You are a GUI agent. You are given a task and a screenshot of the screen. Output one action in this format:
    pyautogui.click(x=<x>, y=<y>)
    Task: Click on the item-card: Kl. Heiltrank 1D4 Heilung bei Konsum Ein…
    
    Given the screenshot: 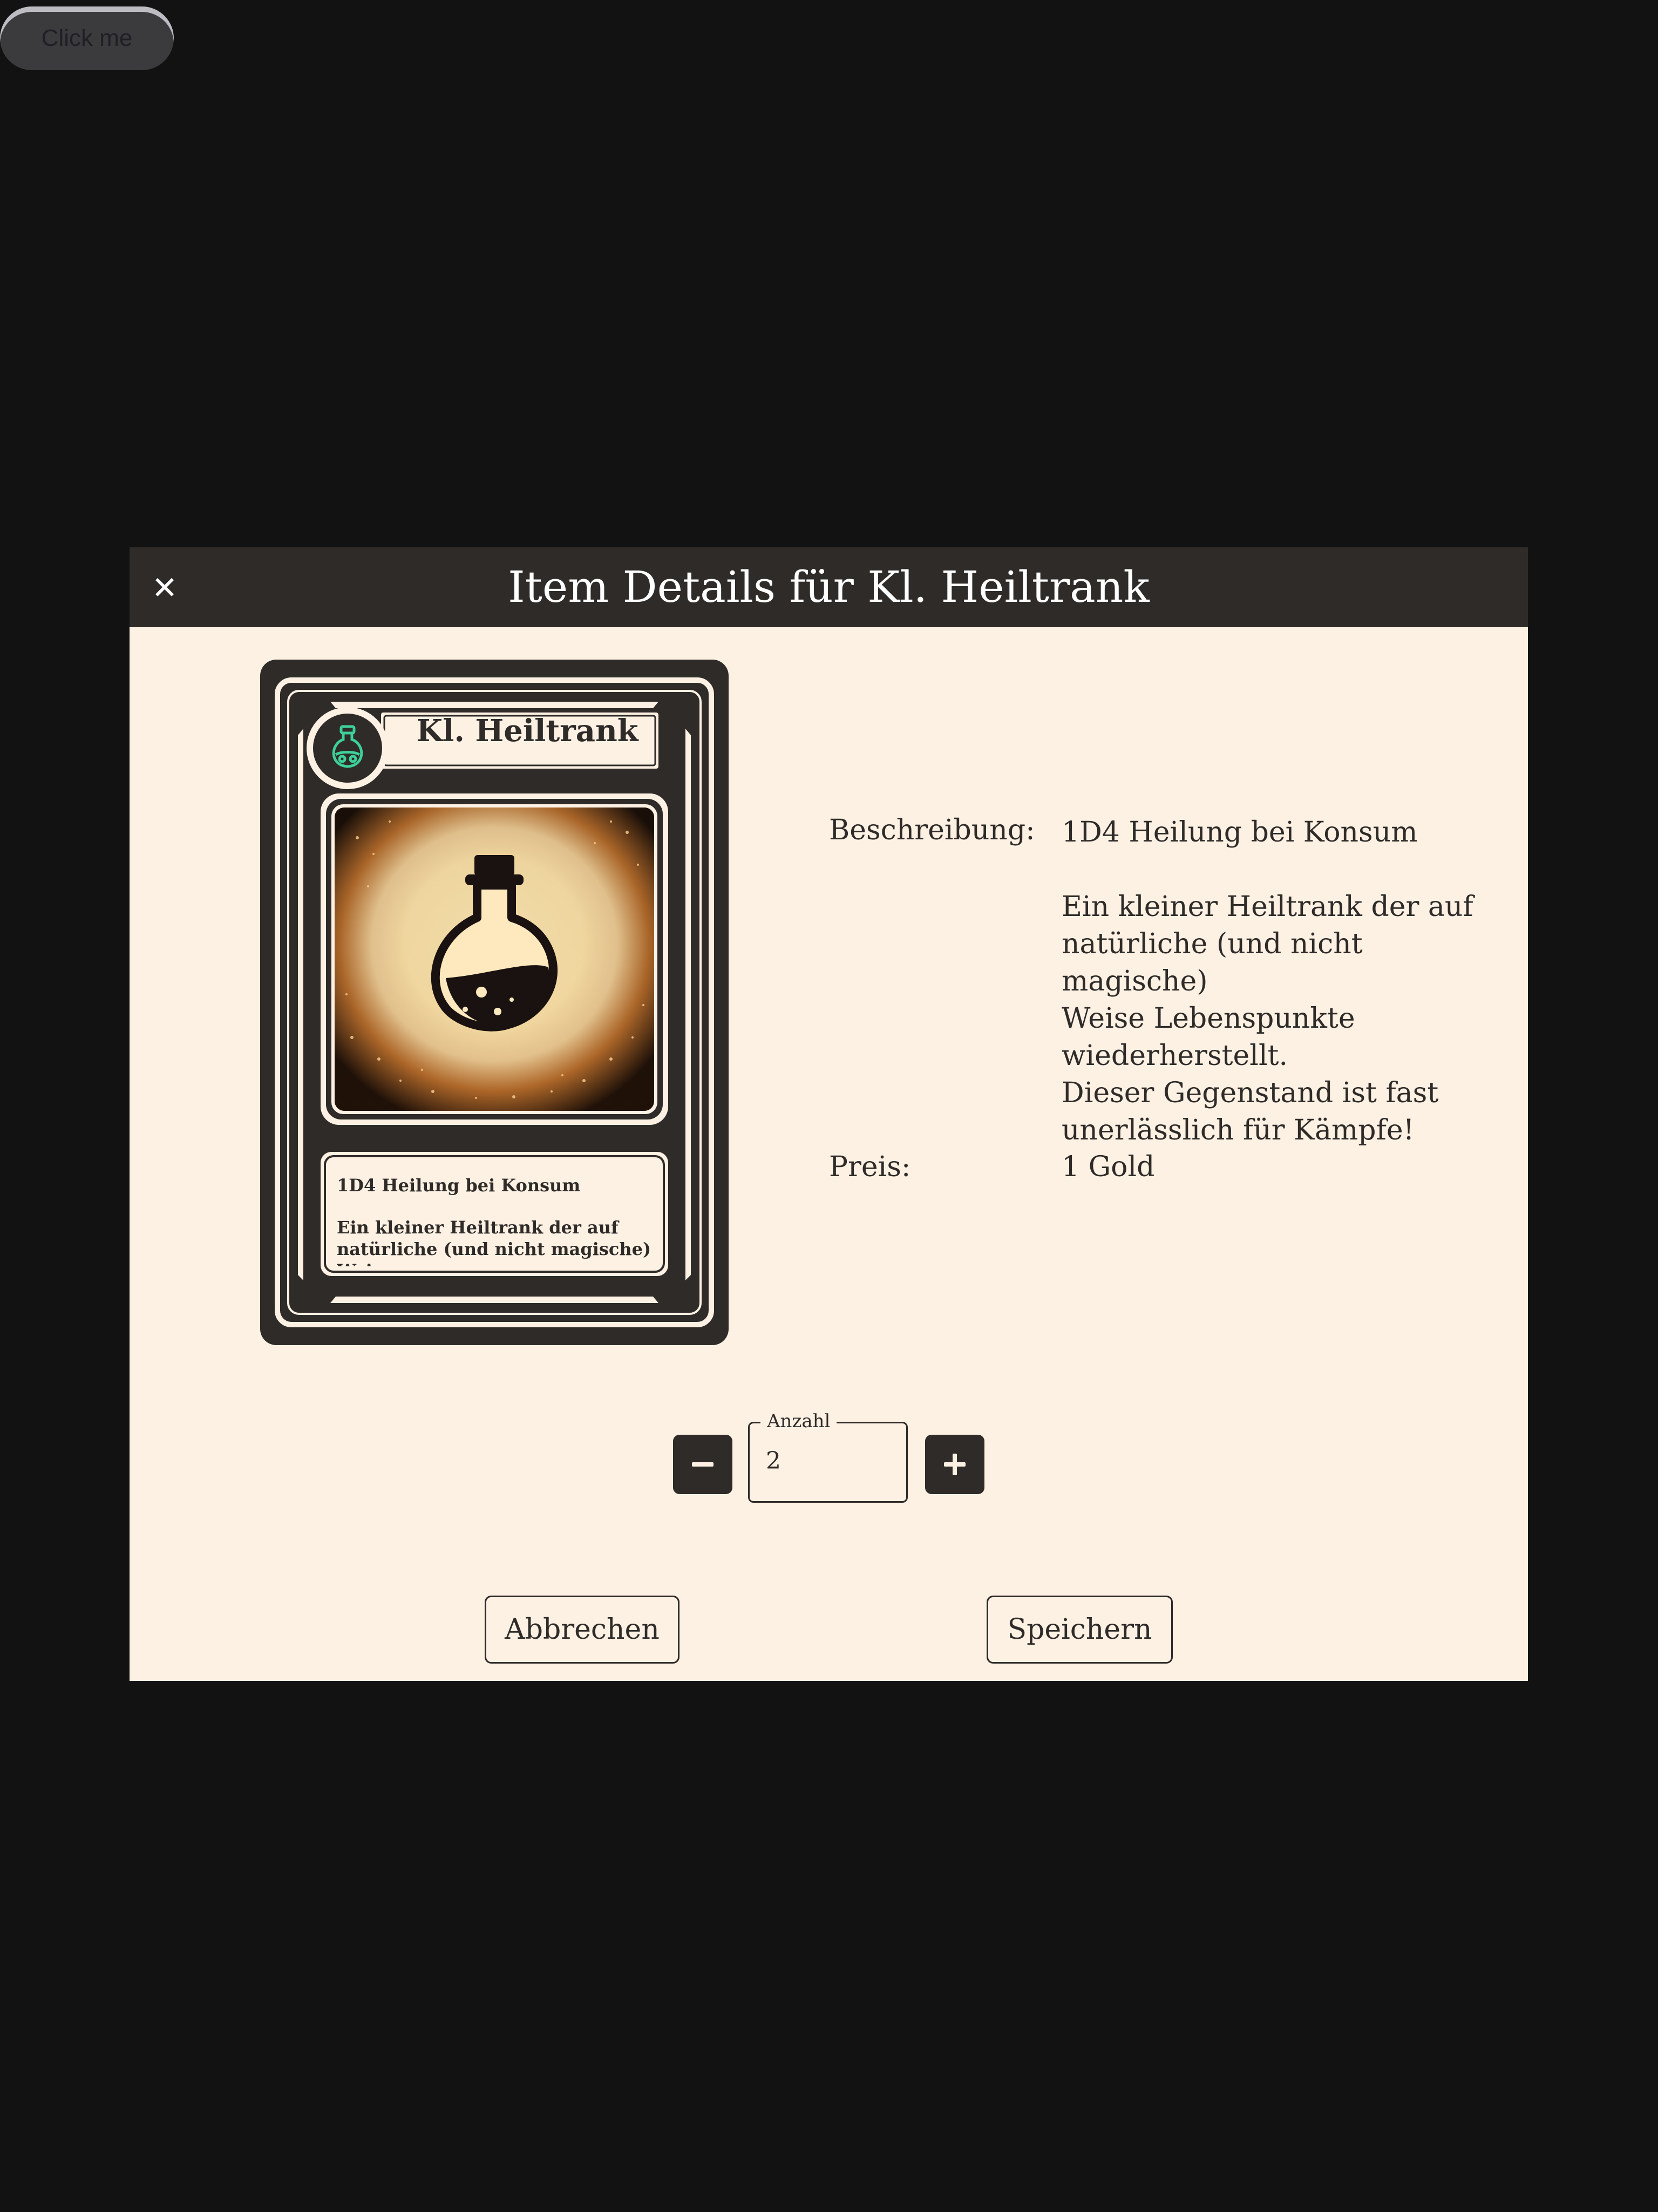 What is the action you would take?
    pyautogui.click(x=494, y=1002)
    